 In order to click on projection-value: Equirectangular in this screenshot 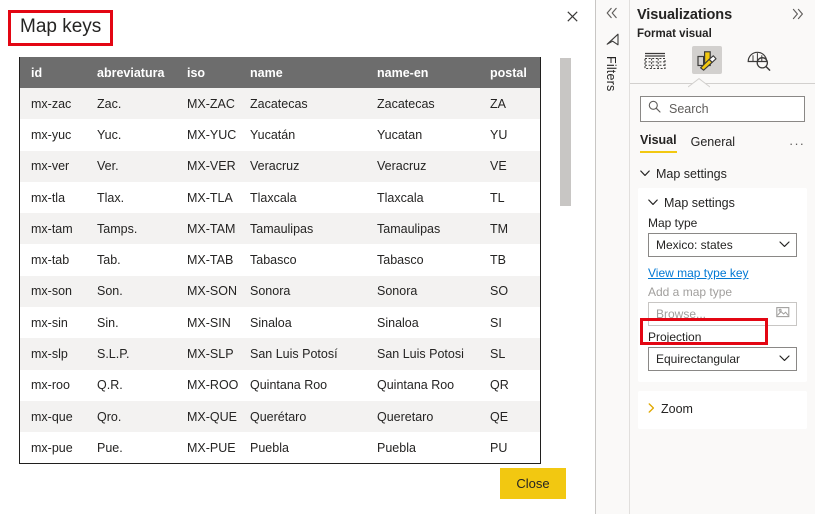, I will do `click(698, 359)`.